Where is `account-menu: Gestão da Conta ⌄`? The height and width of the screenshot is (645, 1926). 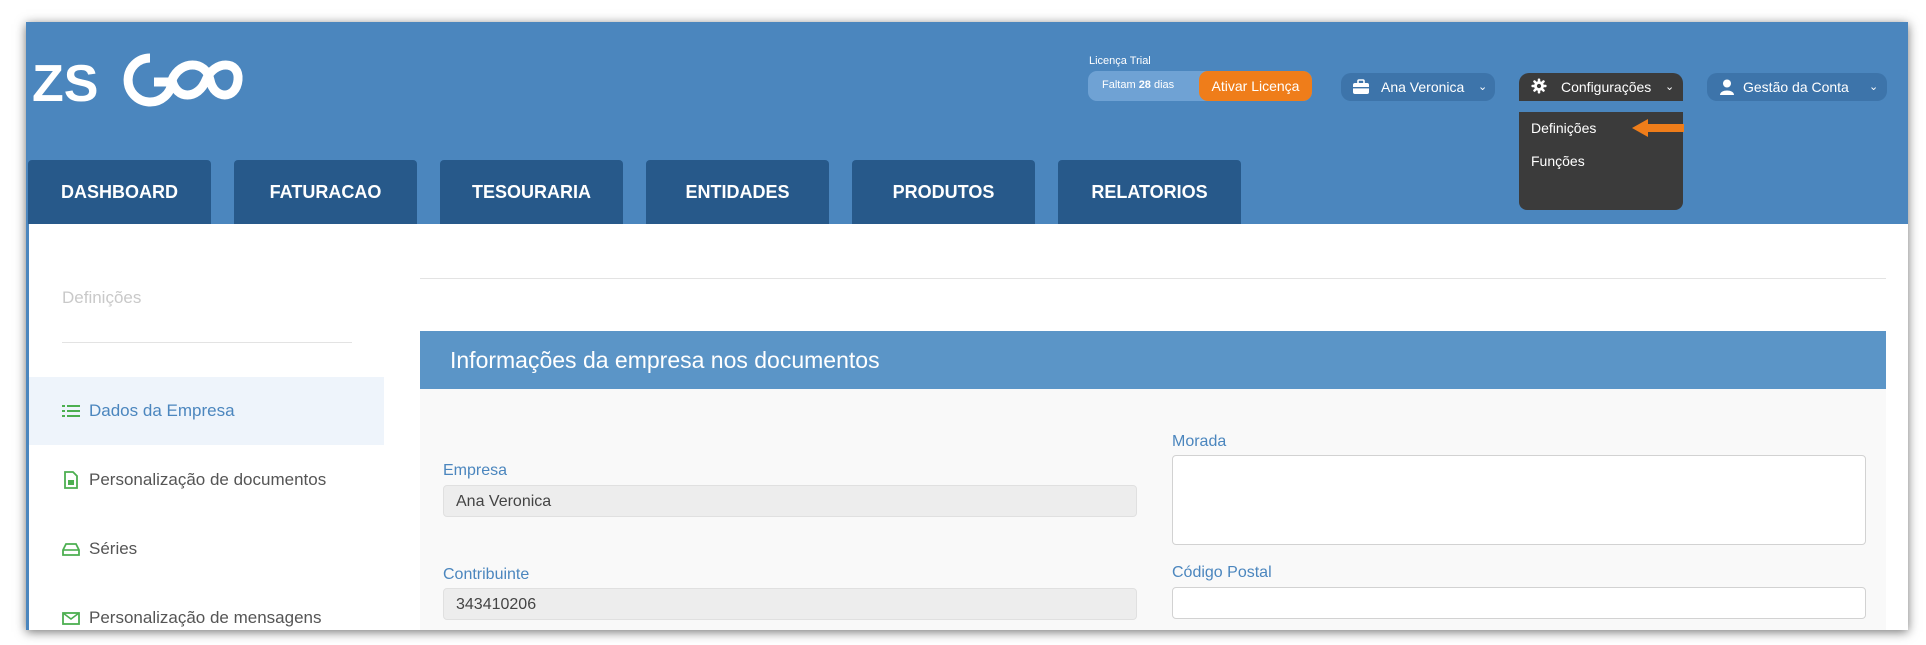
account-menu: Gestão da Conta ⌄ is located at coordinates (1797, 87).